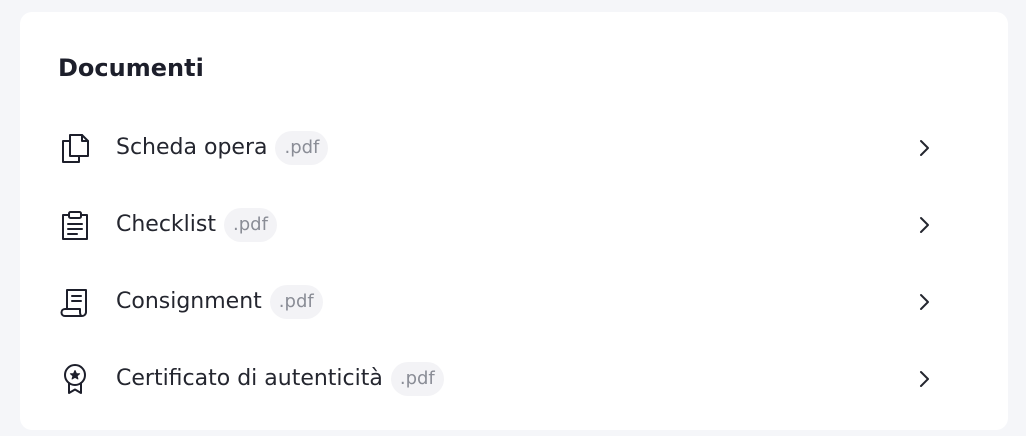  I want to click on card-title: Documenti, so click(131, 68).